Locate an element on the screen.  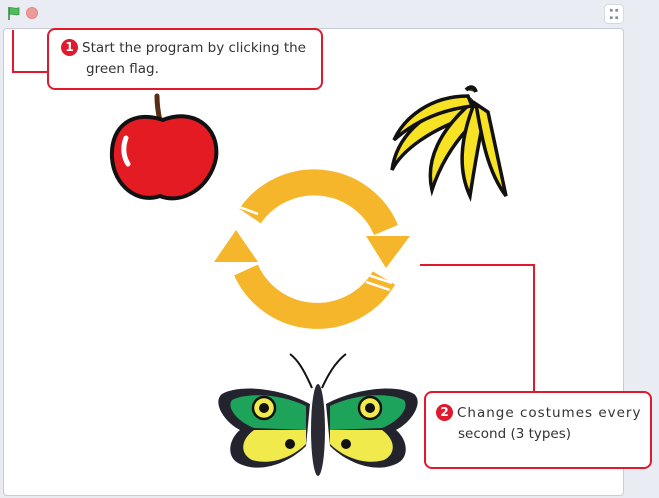
callout-number-badge: 2 is located at coordinates (444, 412).